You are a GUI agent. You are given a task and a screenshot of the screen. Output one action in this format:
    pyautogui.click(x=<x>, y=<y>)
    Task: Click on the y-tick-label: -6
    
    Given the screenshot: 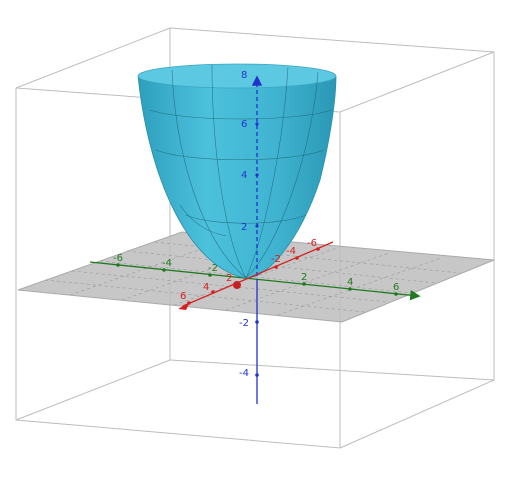 What is the action you would take?
    pyautogui.click(x=312, y=243)
    